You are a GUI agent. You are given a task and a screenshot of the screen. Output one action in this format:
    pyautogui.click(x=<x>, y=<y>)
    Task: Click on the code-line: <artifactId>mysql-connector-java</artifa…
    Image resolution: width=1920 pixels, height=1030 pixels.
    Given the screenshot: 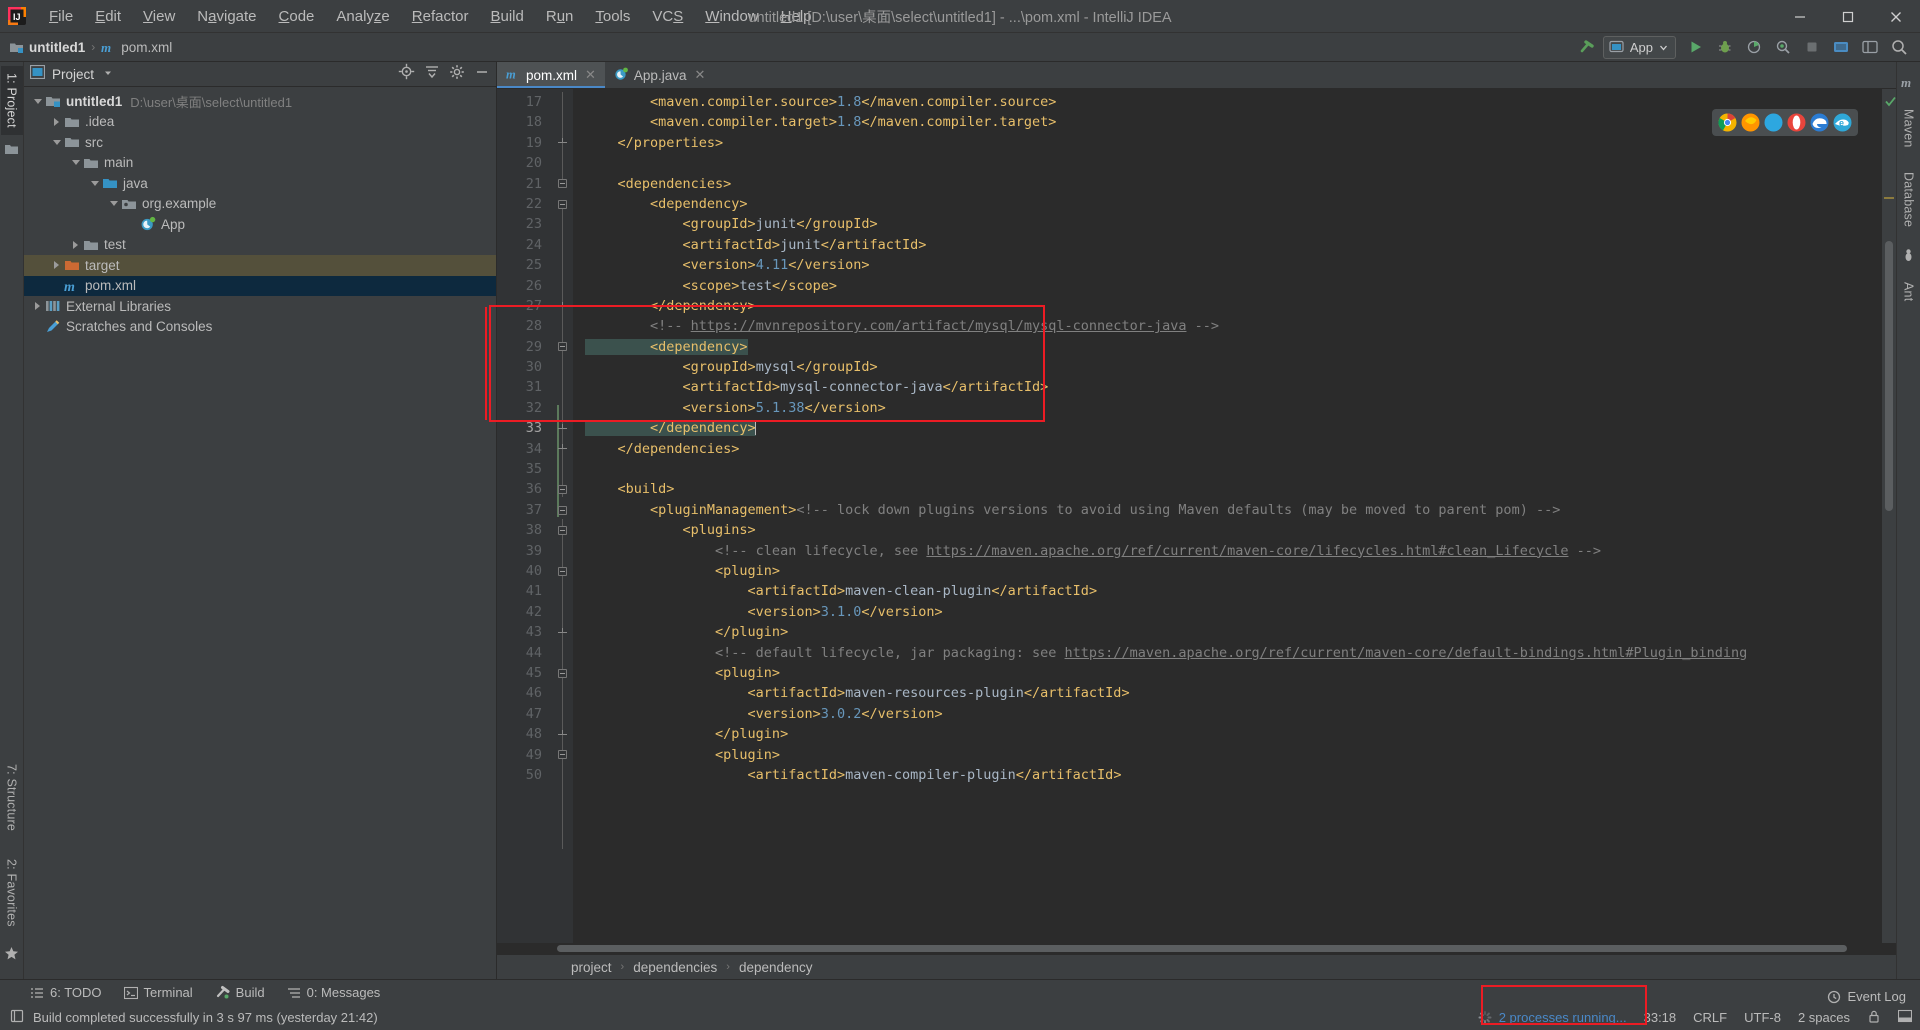 What is the action you would take?
    pyautogui.click(x=1227, y=387)
    